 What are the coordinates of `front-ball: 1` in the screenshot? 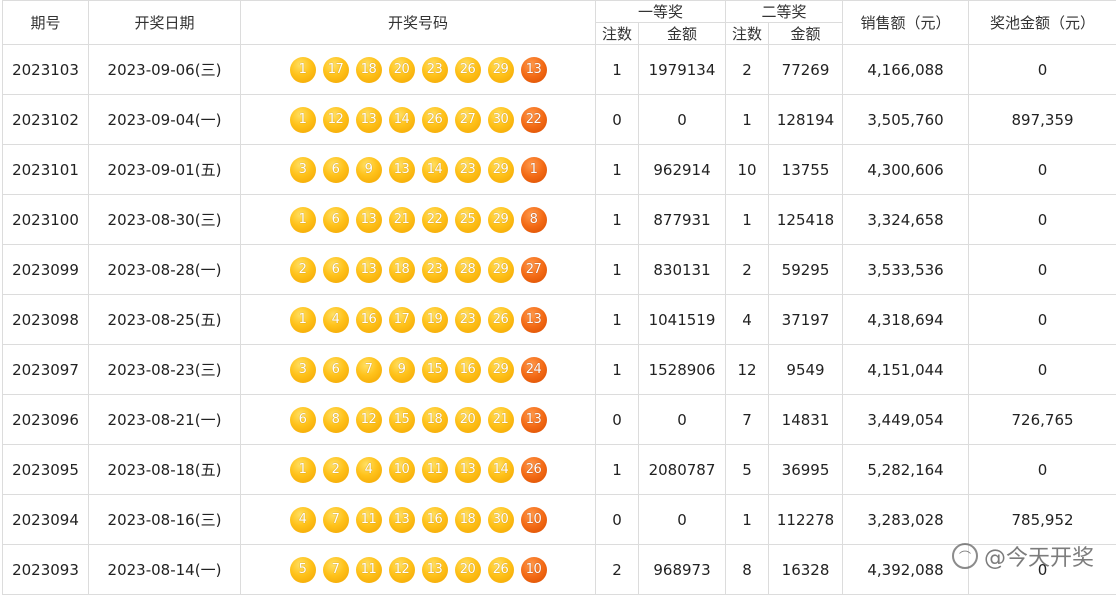 It's located at (303, 220).